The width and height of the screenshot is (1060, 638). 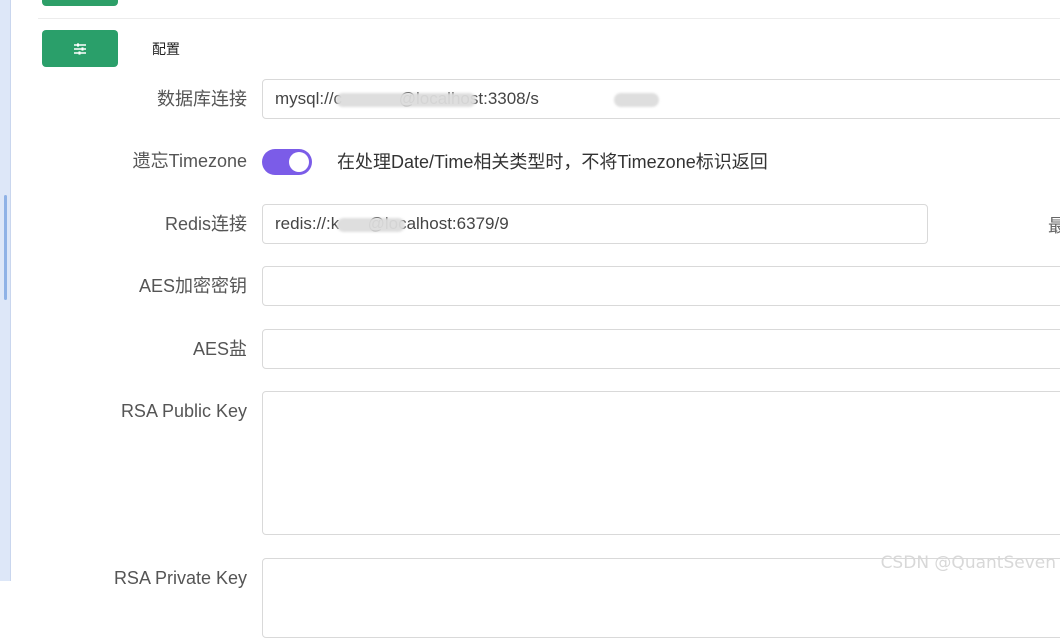 What do you see at coordinates (205, 224) in the screenshot?
I see `redis-label: Redis连接` at bounding box center [205, 224].